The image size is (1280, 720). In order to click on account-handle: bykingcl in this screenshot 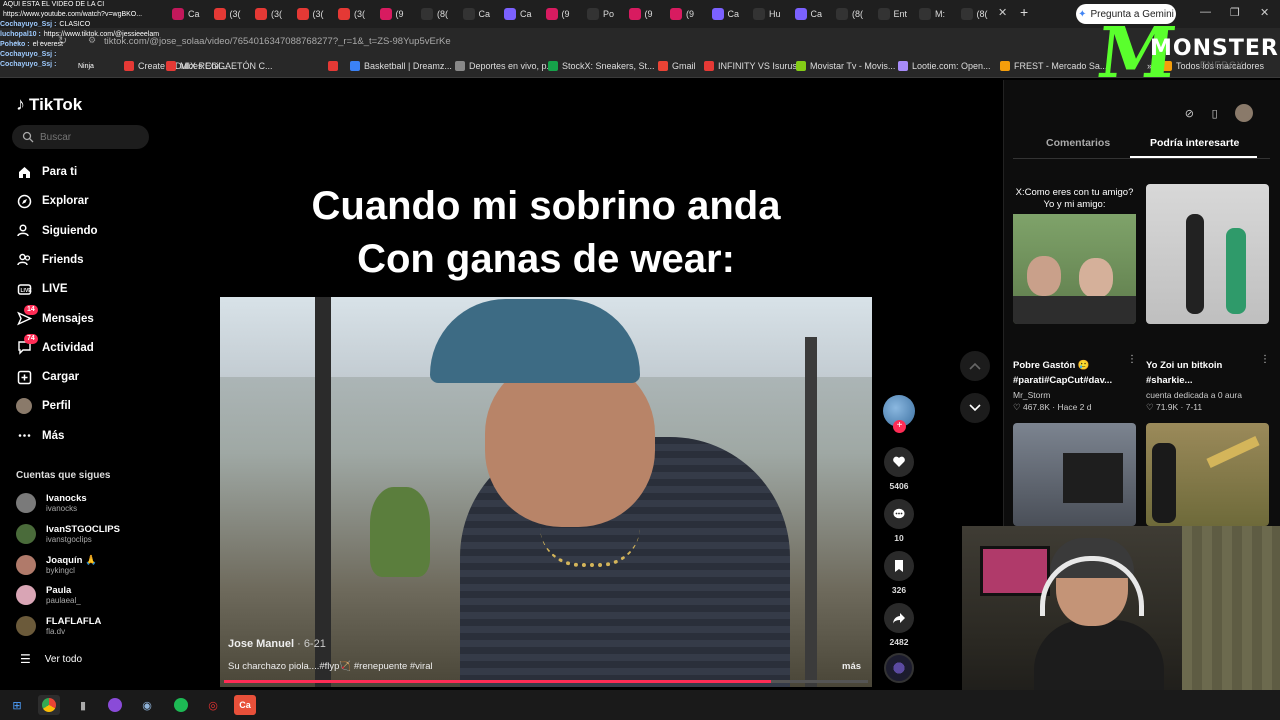, I will do `click(60, 570)`.